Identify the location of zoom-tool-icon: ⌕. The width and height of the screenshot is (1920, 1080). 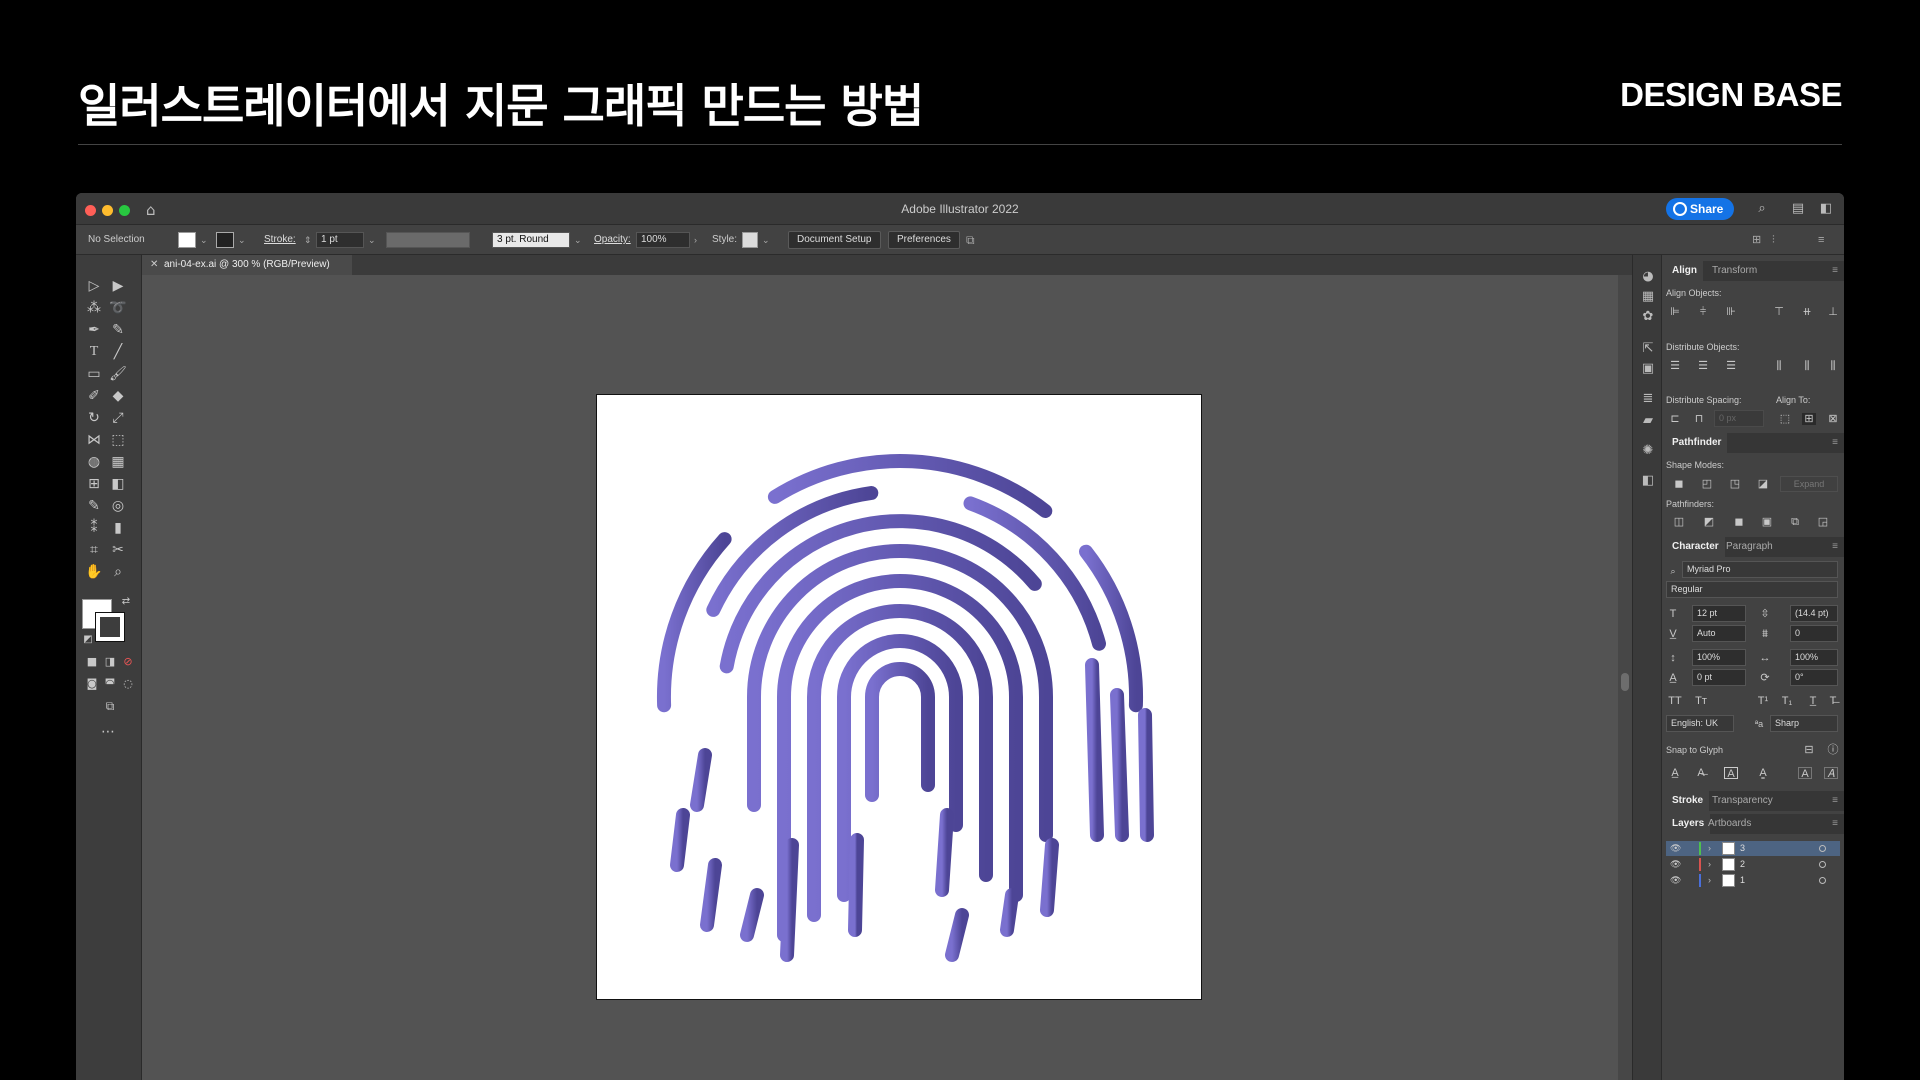
(118, 572).